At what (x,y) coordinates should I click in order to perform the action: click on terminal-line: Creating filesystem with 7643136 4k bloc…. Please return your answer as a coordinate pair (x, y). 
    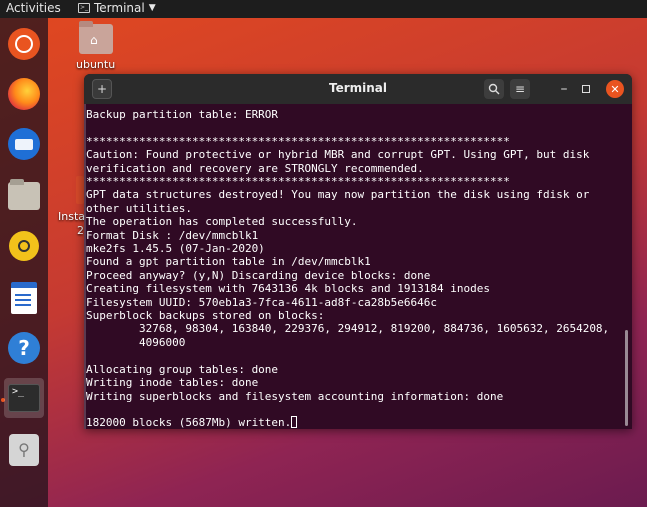
    Looking at the image, I should click on (288, 289).